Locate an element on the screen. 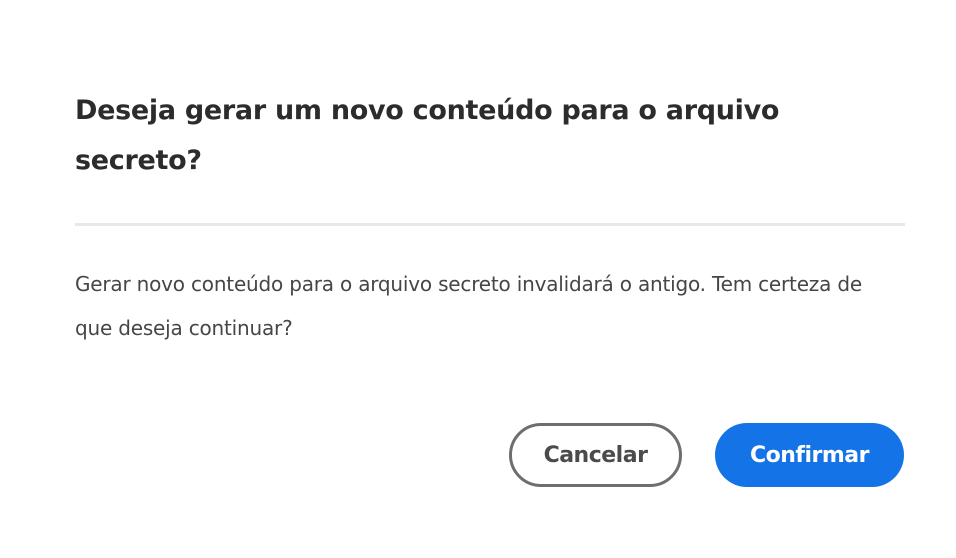 This screenshot has width=956, height=558. confirm-button: Confirmar is located at coordinates (809, 455).